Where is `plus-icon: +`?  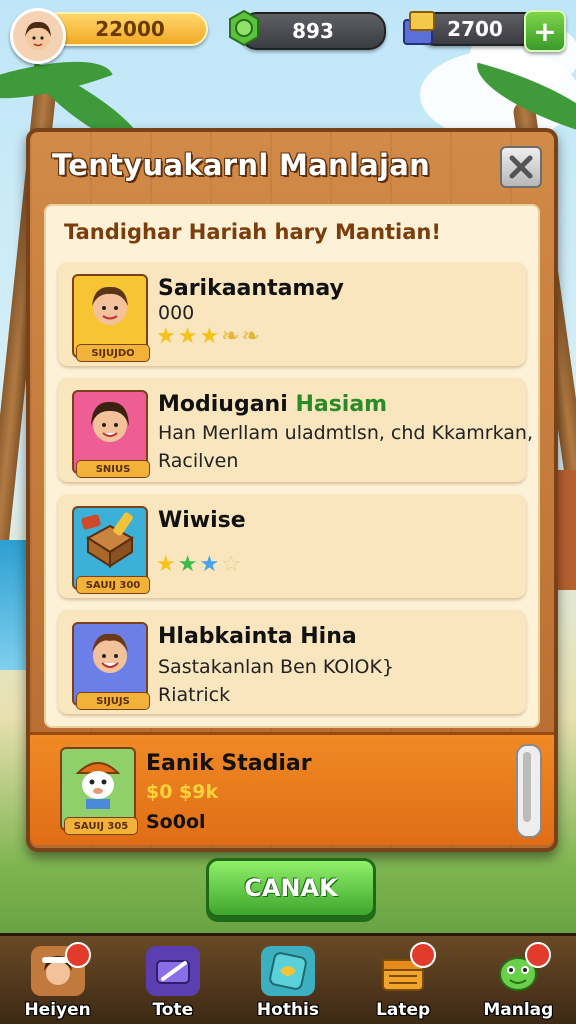 plus-icon: + is located at coordinates (545, 31).